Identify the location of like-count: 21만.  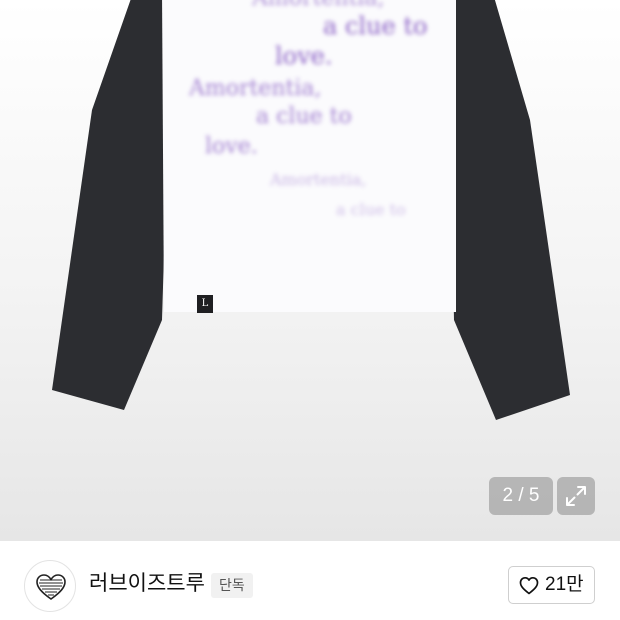
(564, 584).